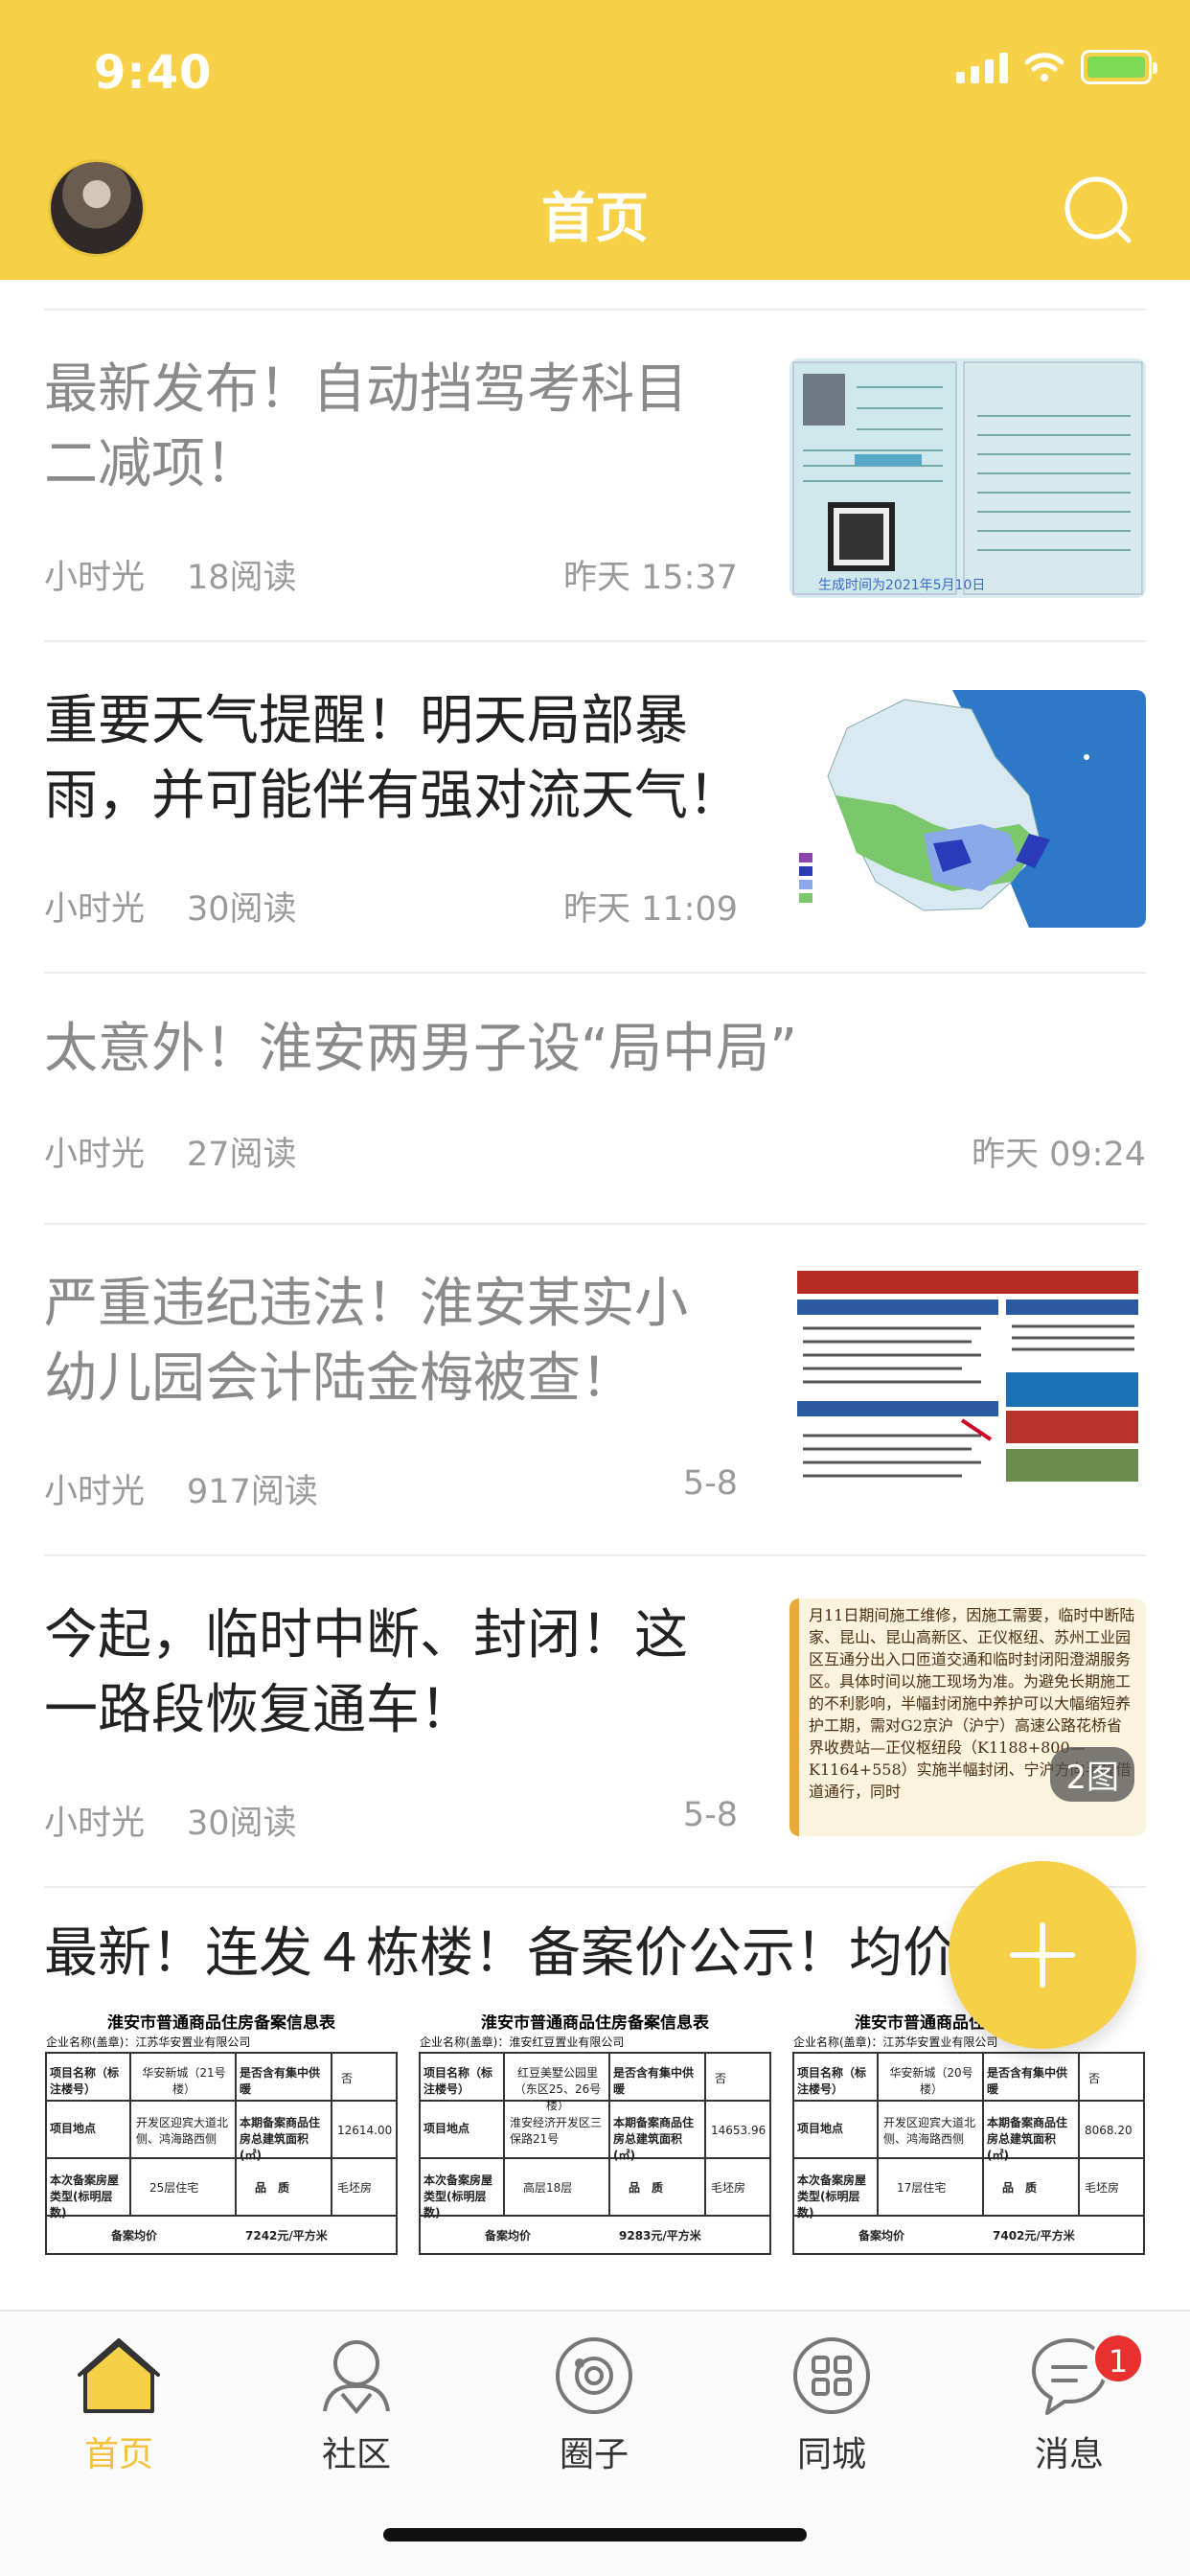 This screenshot has height=2576, width=1190. What do you see at coordinates (253, 1492) in the screenshot?
I see `article-reads: 917阅读` at bounding box center [253, 1492].